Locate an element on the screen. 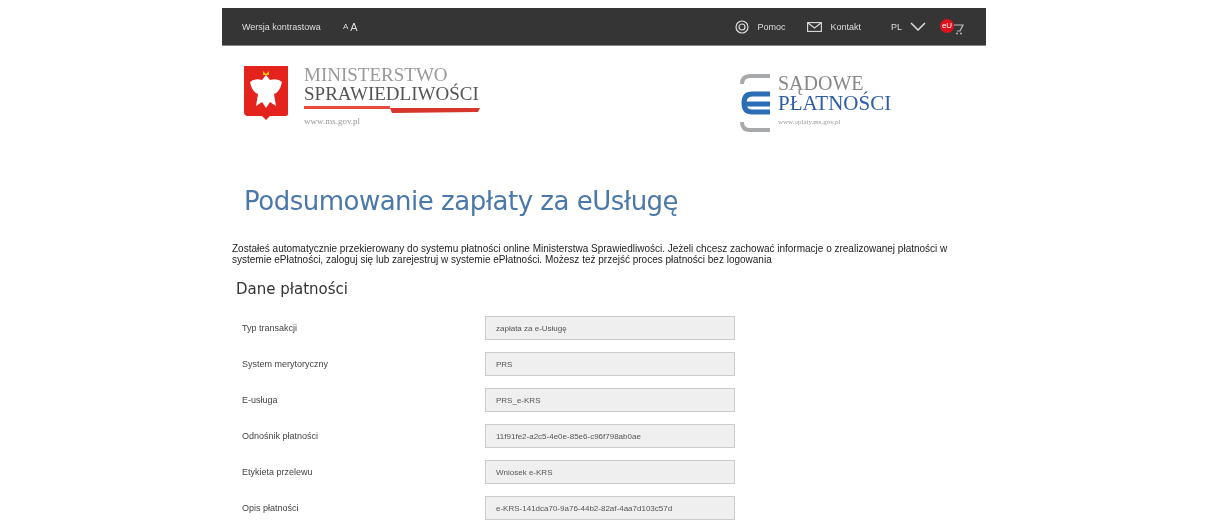 This screenshot has width=1208, height=528. cart-badge: eU is located at coordinates (947, 25).